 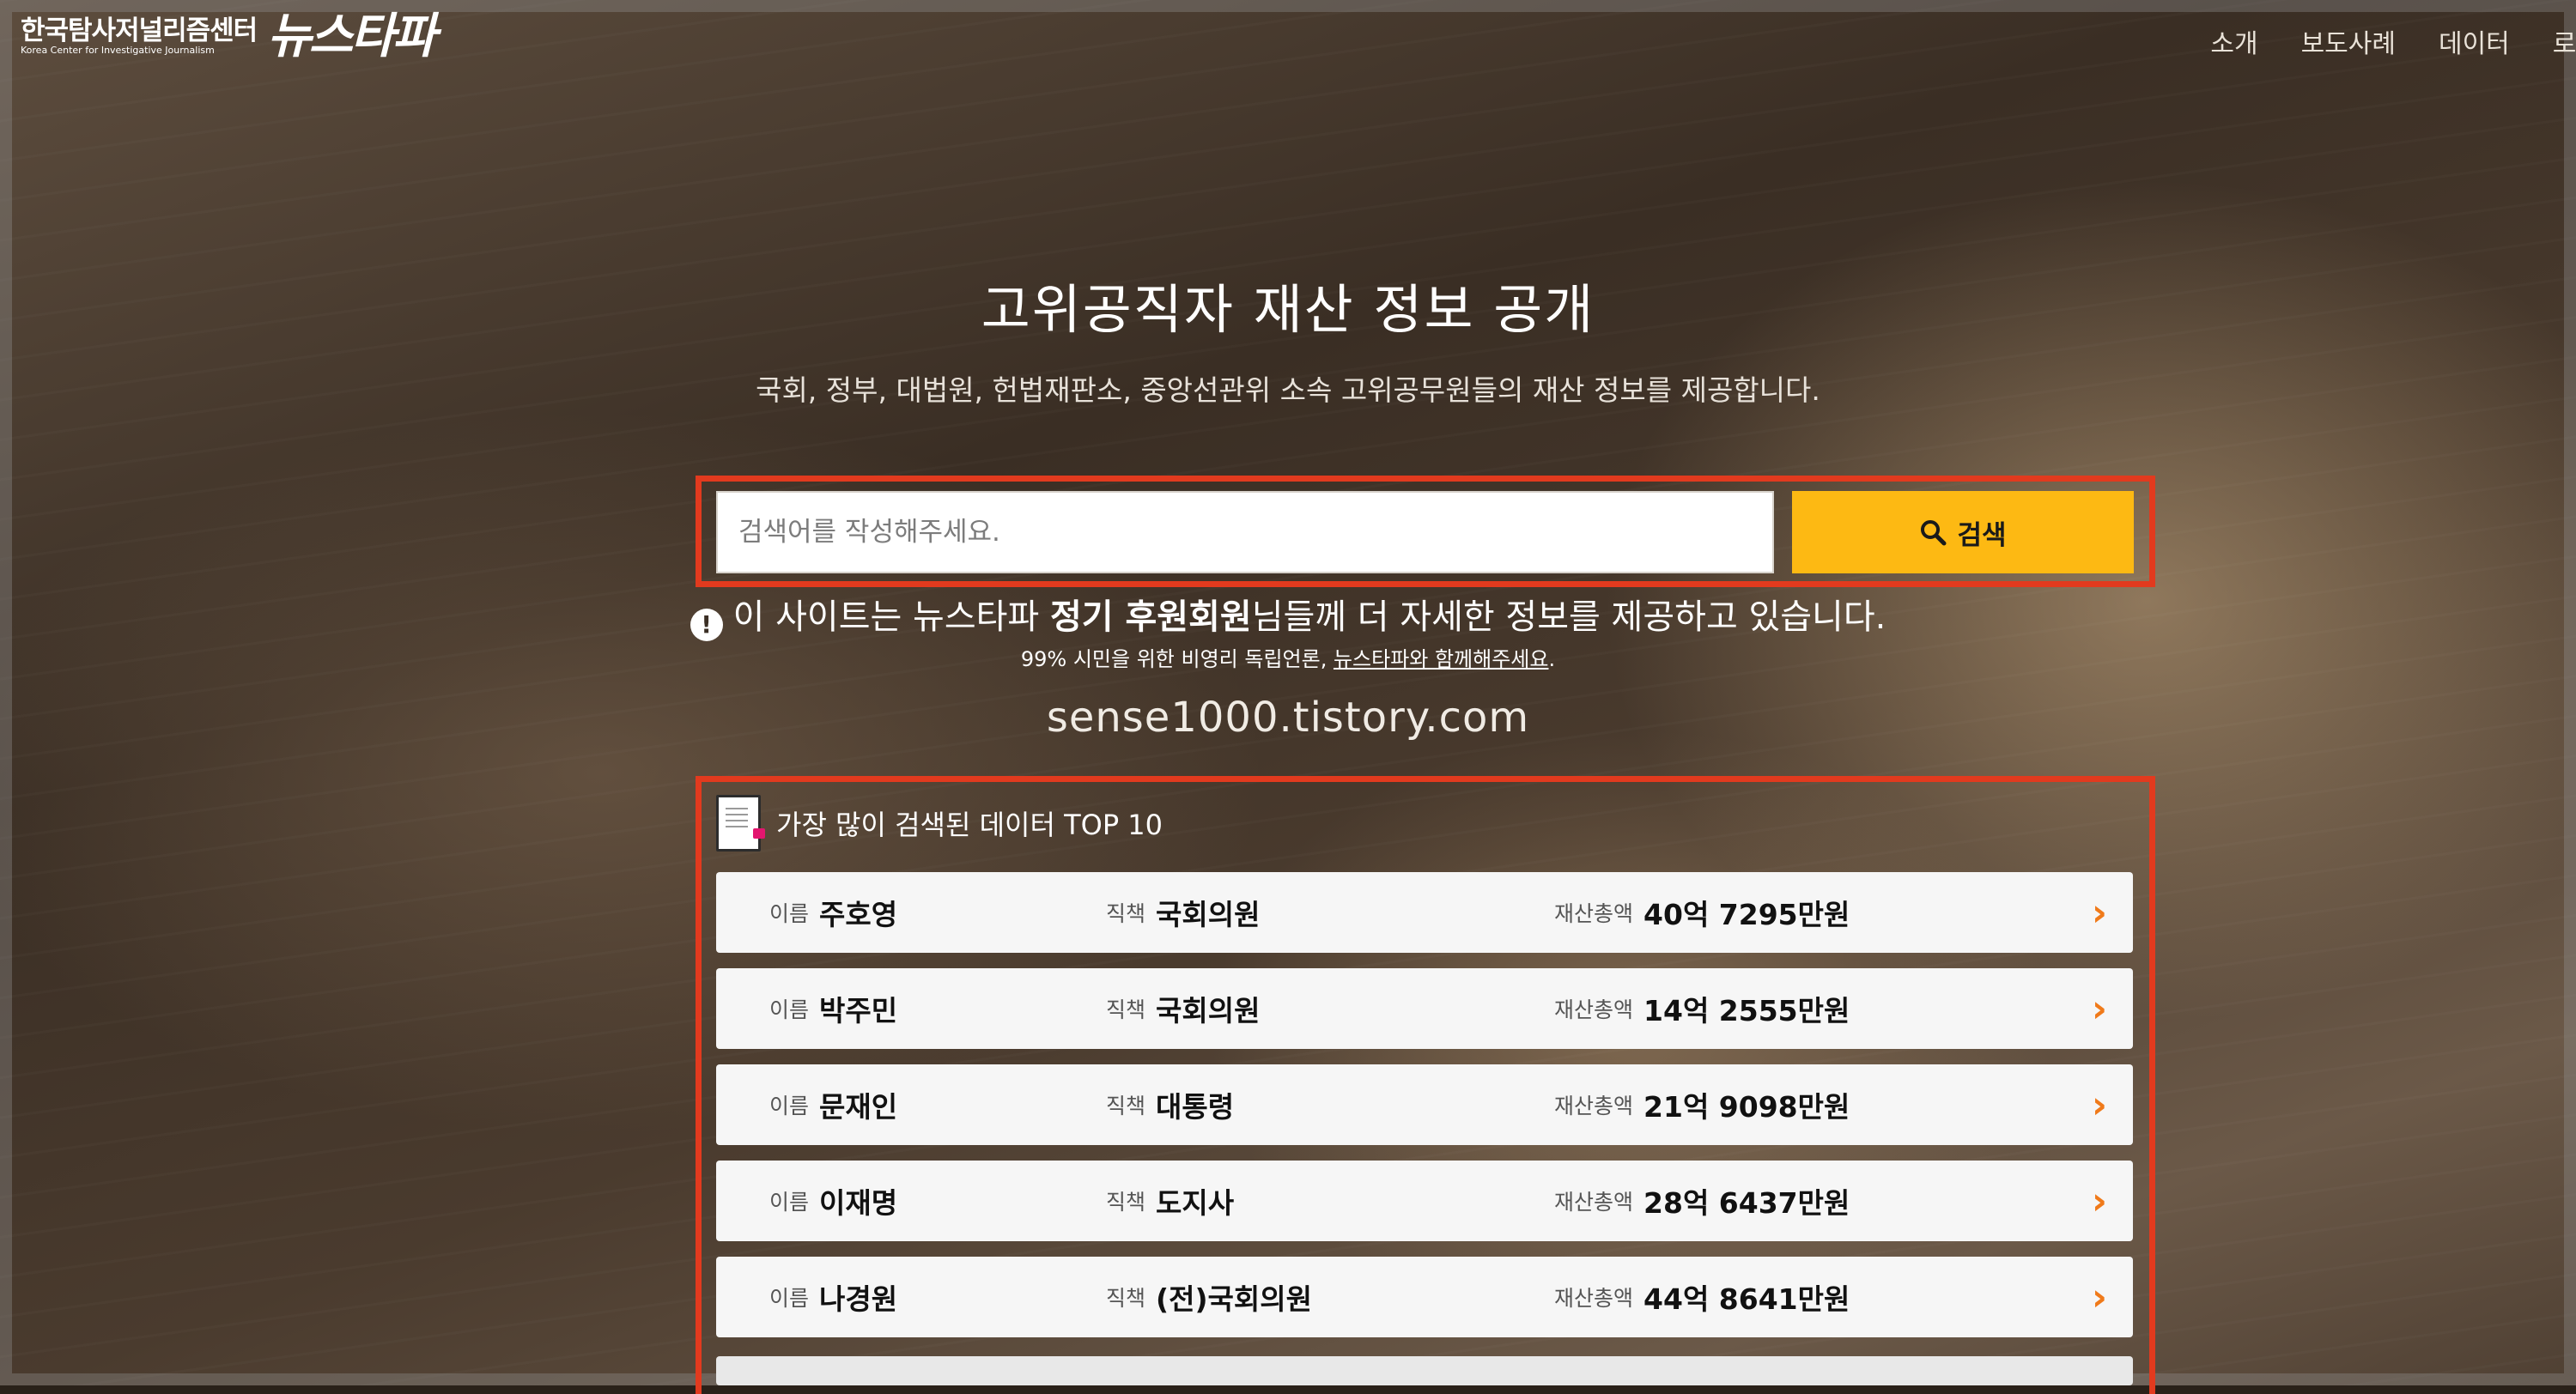 I want to click on name-cell: 이름 문재인, so click(x=833, y=1104).